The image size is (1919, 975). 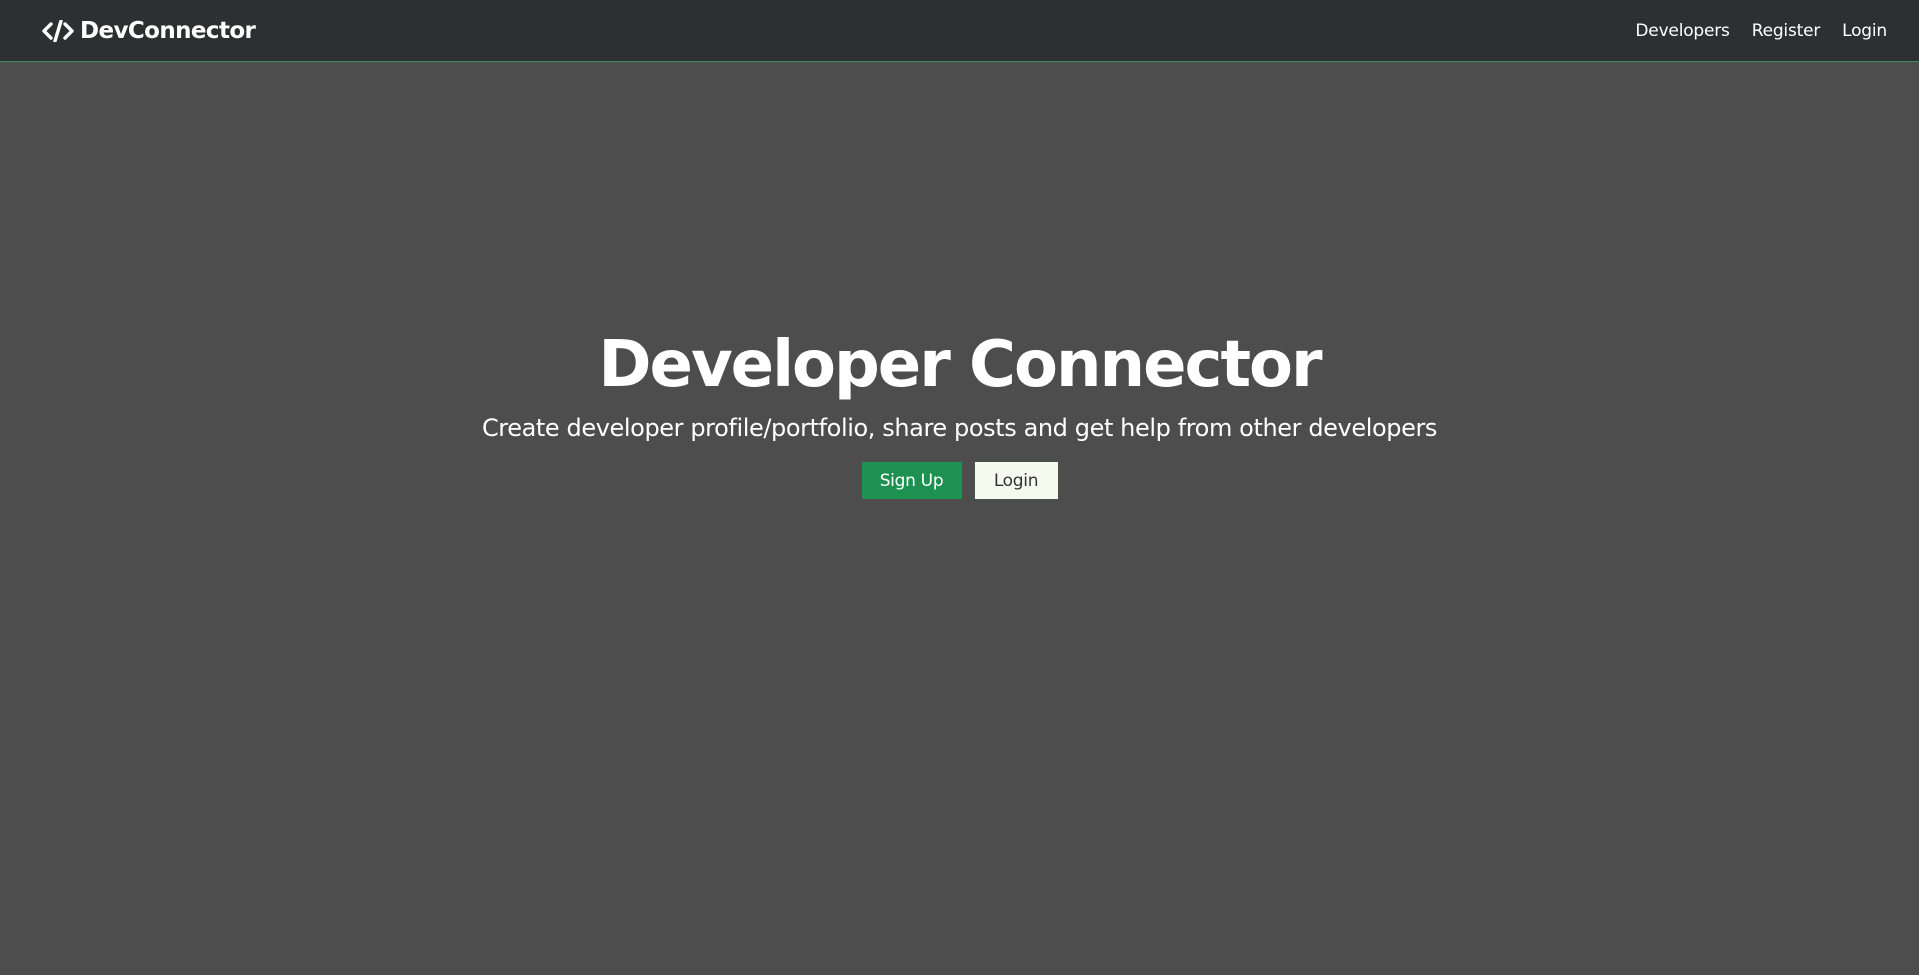 What do you see at coordinates (1786, 31) in the screenshot?
I see `nav-link-register: Register` at bounding box center [1786, 31].